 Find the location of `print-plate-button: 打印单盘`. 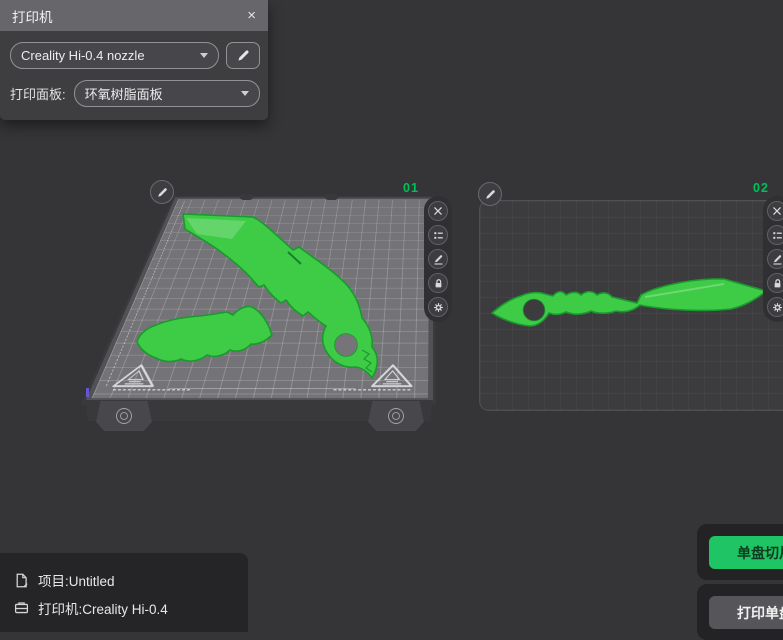

print-plate-button: 打印单盘 is located at coordinates (746, 612).